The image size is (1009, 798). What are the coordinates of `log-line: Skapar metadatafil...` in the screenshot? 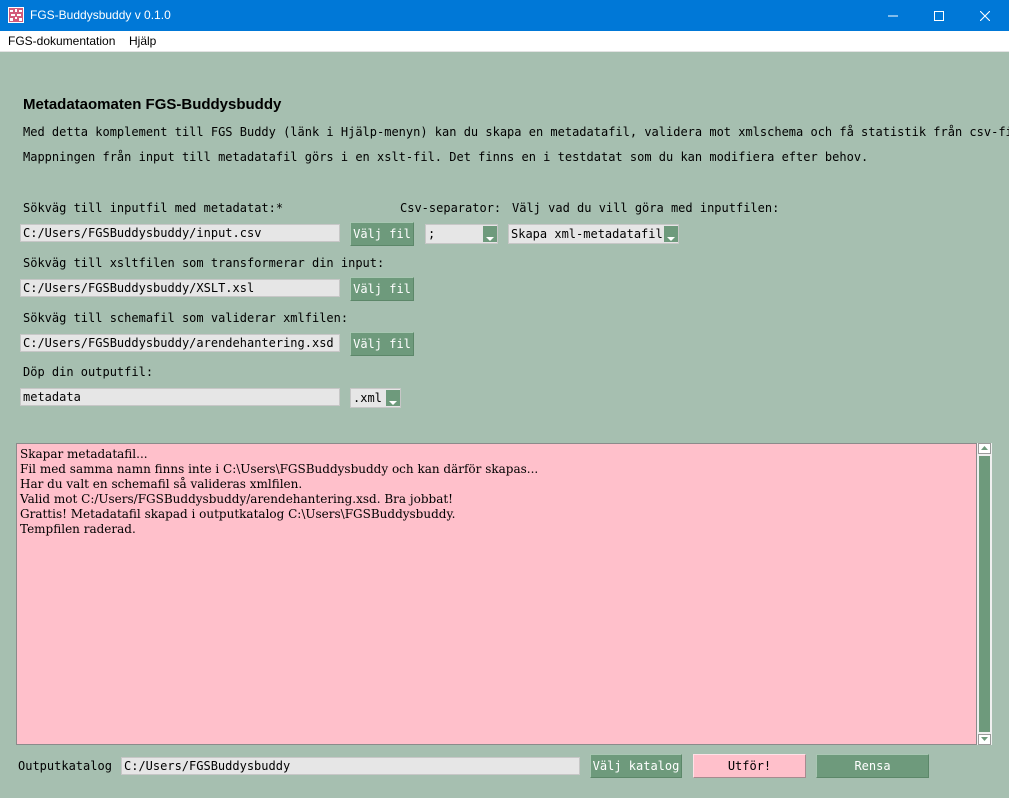 It's located at (84, 454).